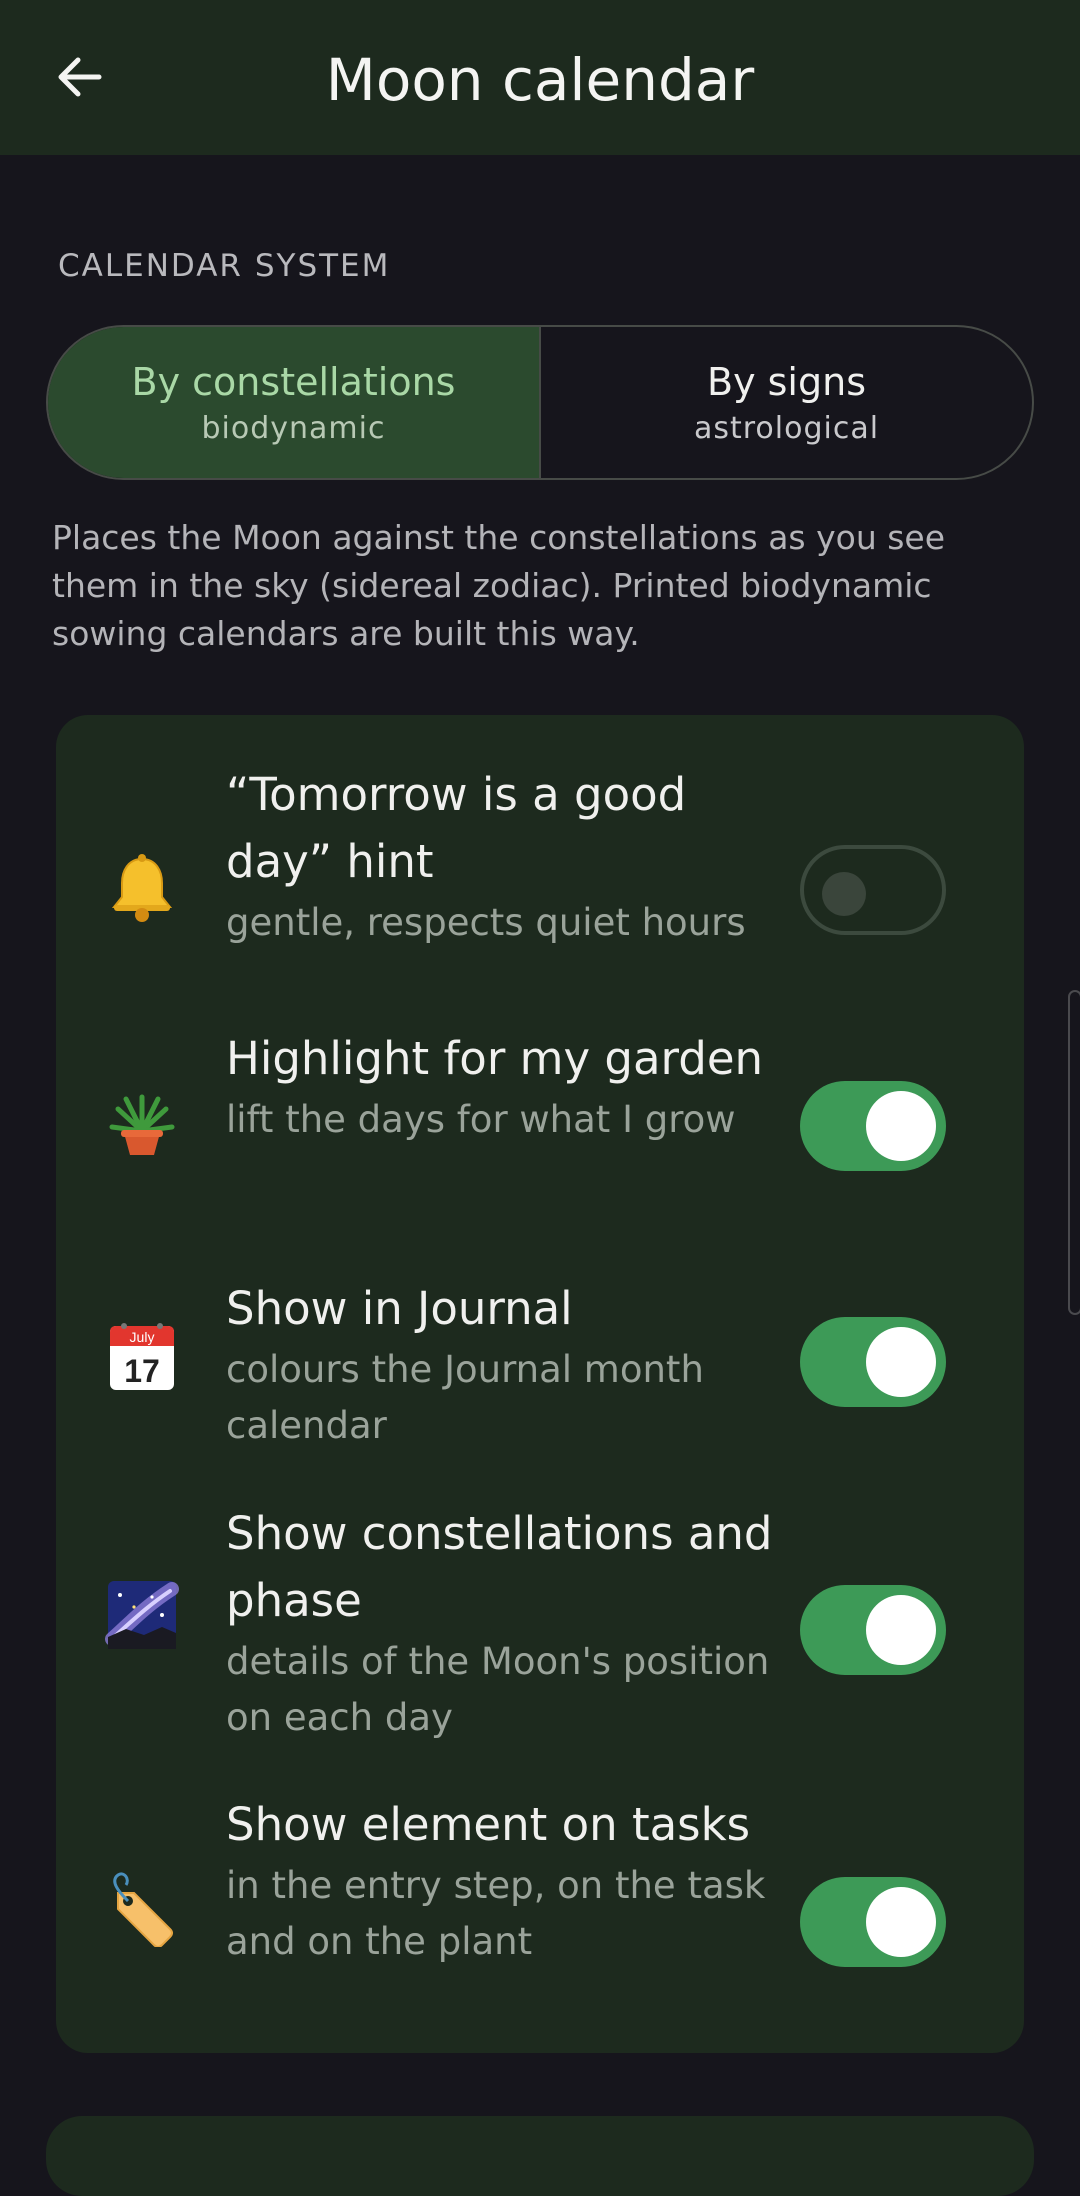 The width and height of the screenshot is (1080, 2196). I want to click on segment-subtitle: astrological, so click(786, 428).